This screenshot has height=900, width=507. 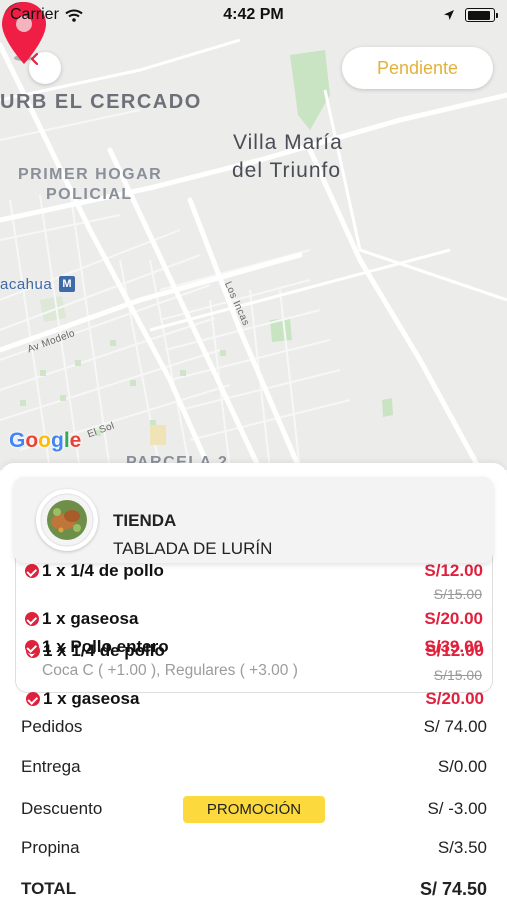 I want to click on summary-orders: Pedidos S/ 74.00, so click(x=254, y=728).